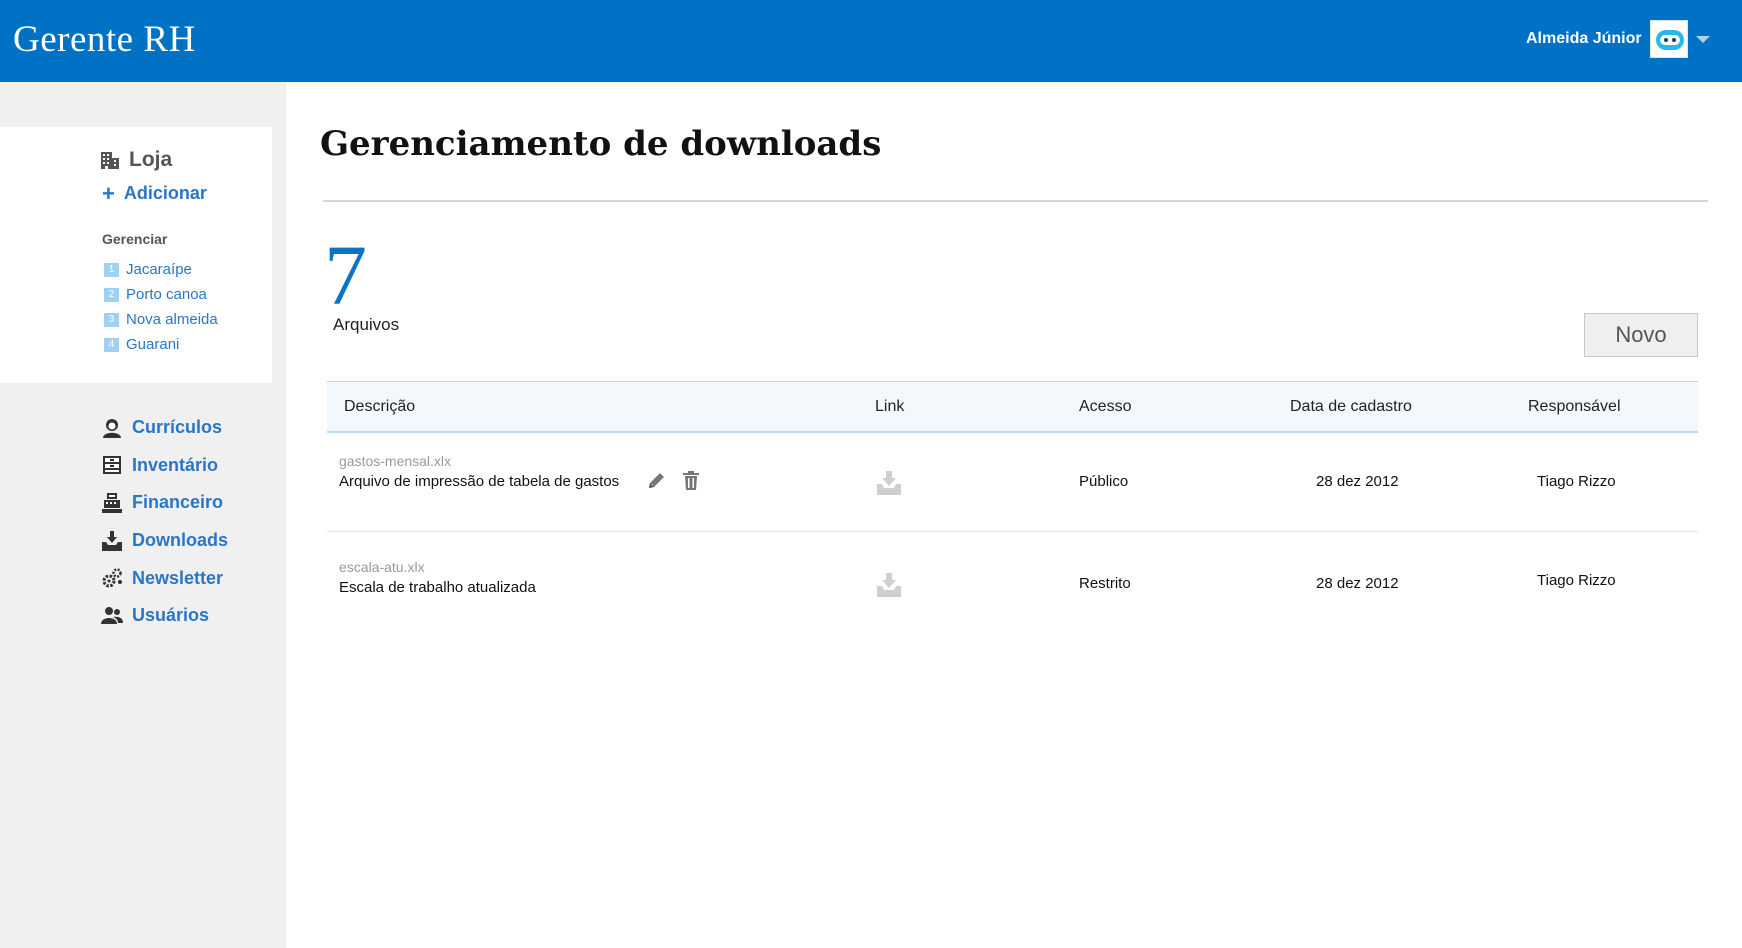 This screenshot has width=1742, height=948. I want to click on nav-label: Downloads, so click(180, 540).